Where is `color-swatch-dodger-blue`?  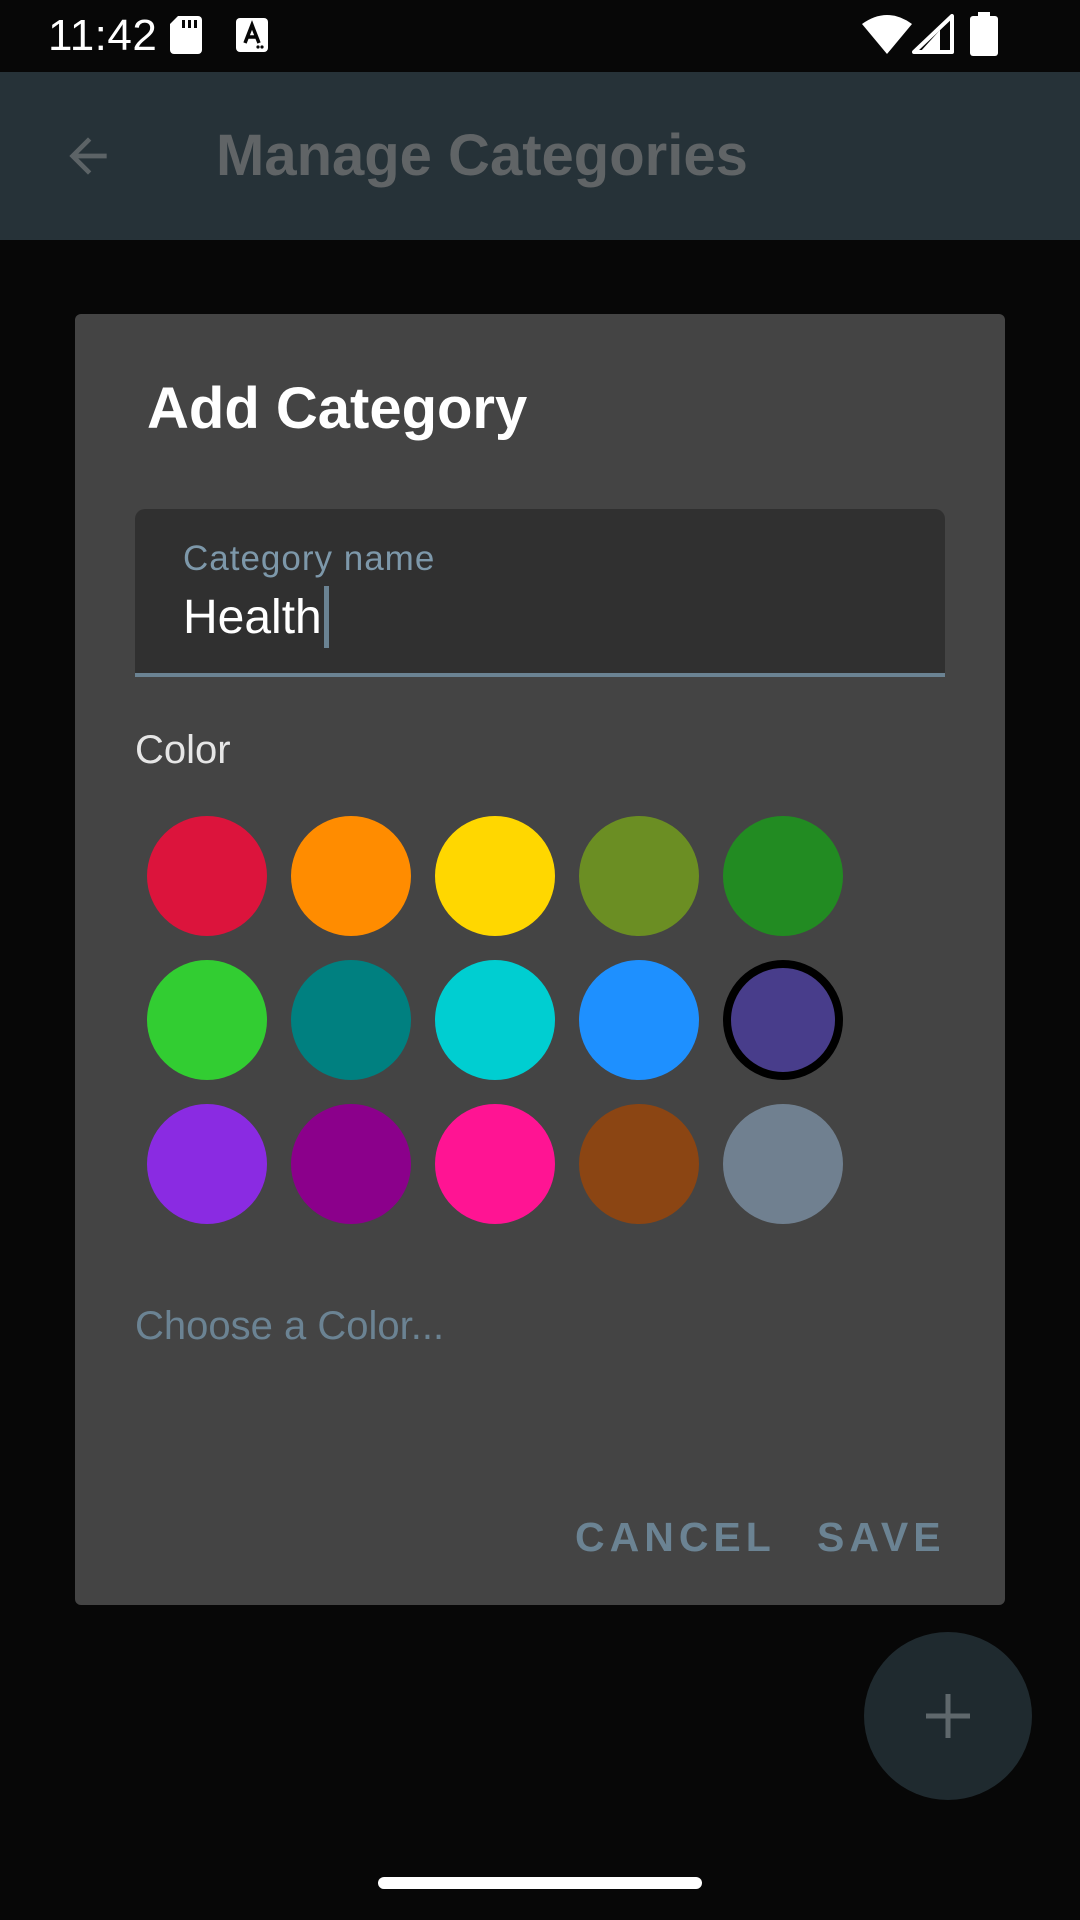 color-swatch-dodger-blue is located at coordinates (639, 1020).